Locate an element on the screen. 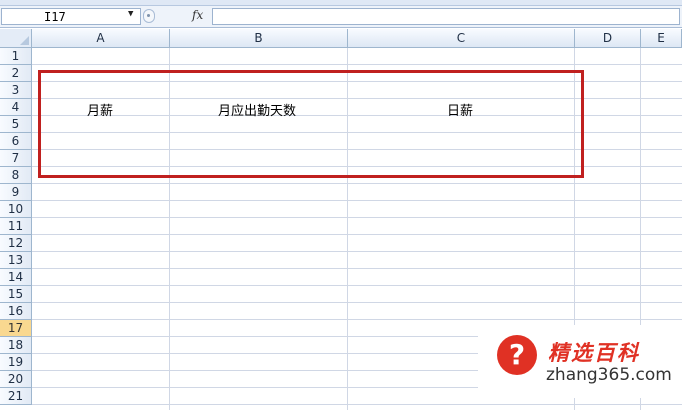 The height and width of the screenshot is (410, 682). select-all-button is located at coordinates (16, 38).